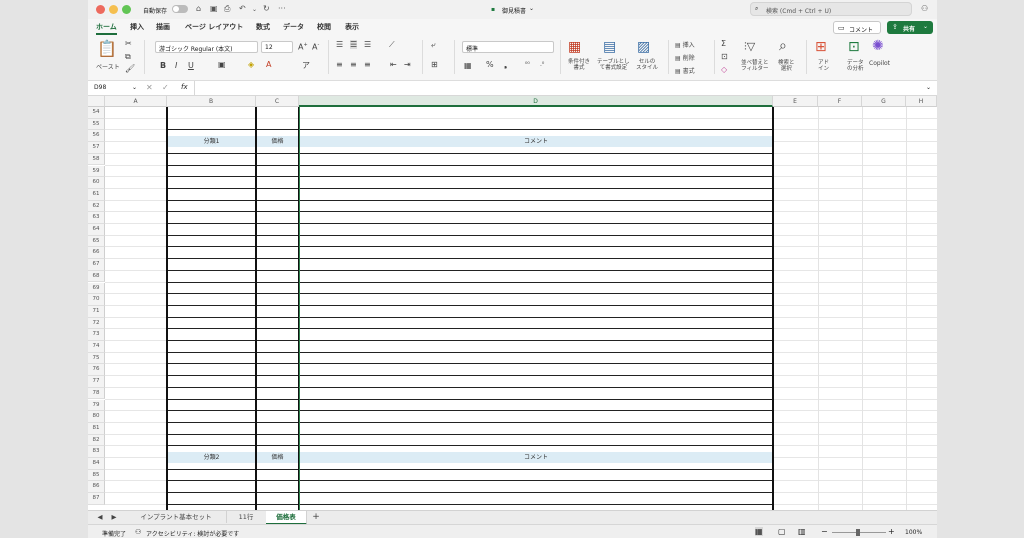 Image resolution: width=1024 pixels, height=538 pixels. Describe the element at coordinates (246, 517) in the screenshot. I see `sheet-tab: 11行` at that location.